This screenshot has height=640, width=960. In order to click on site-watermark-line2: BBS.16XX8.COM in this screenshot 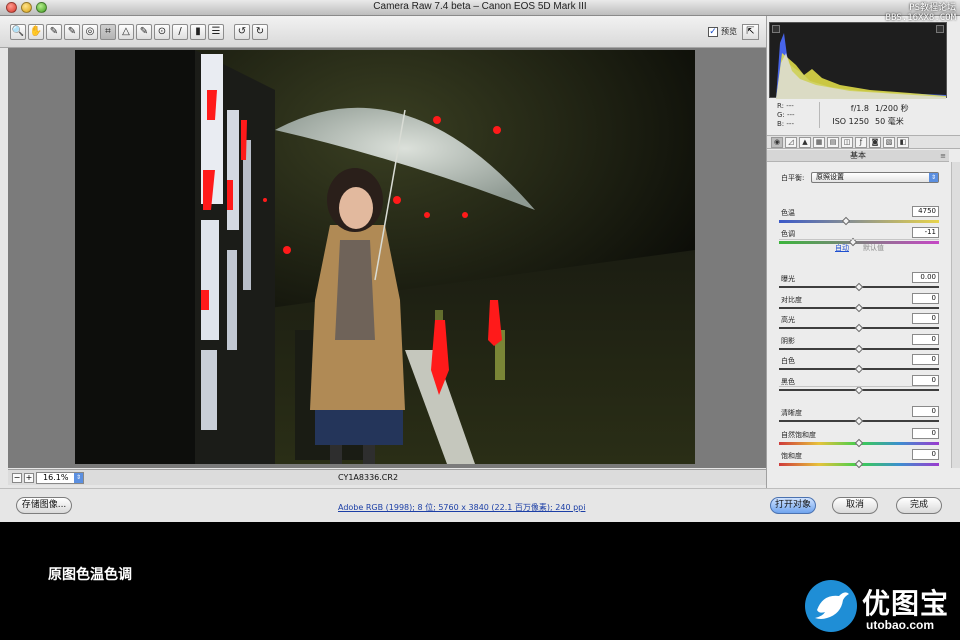, I will do `click(920, 18)`.